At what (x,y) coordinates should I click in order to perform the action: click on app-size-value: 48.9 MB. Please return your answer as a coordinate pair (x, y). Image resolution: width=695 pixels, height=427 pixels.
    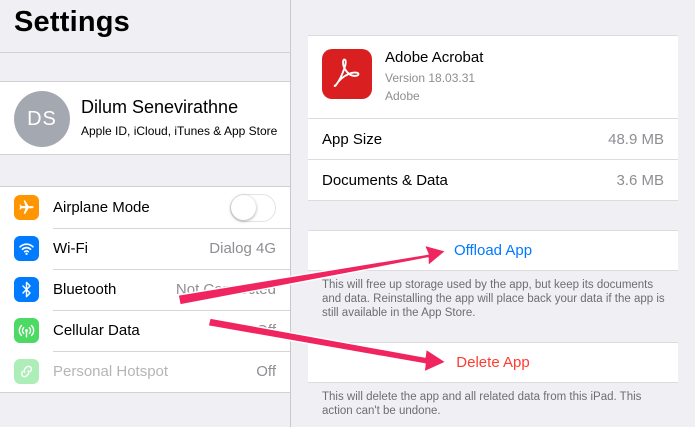
    Looking at the image, I should click on (636, 139).